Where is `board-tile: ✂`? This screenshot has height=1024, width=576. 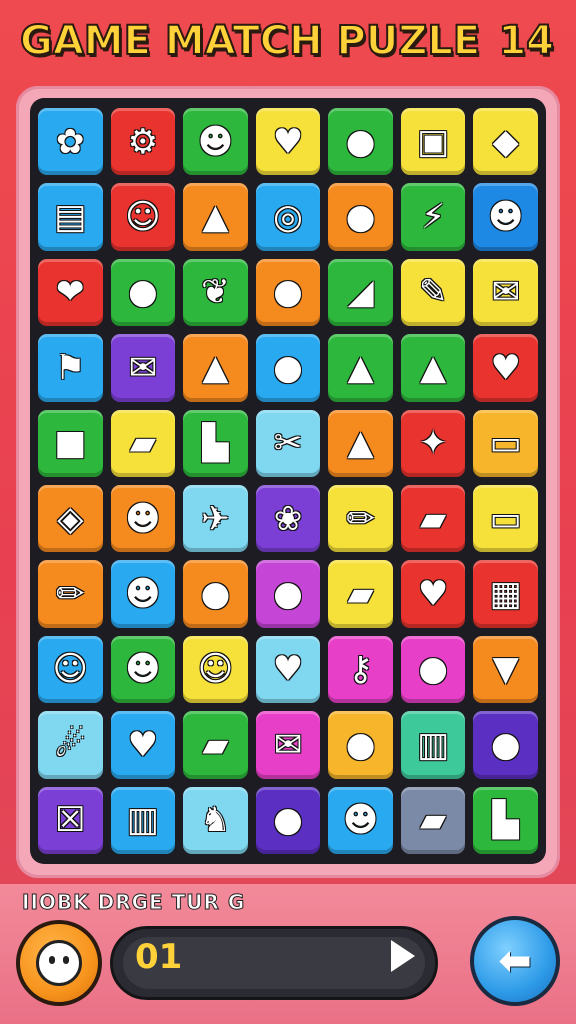 board-tile: ✂ is located at coordinates (288, 443).